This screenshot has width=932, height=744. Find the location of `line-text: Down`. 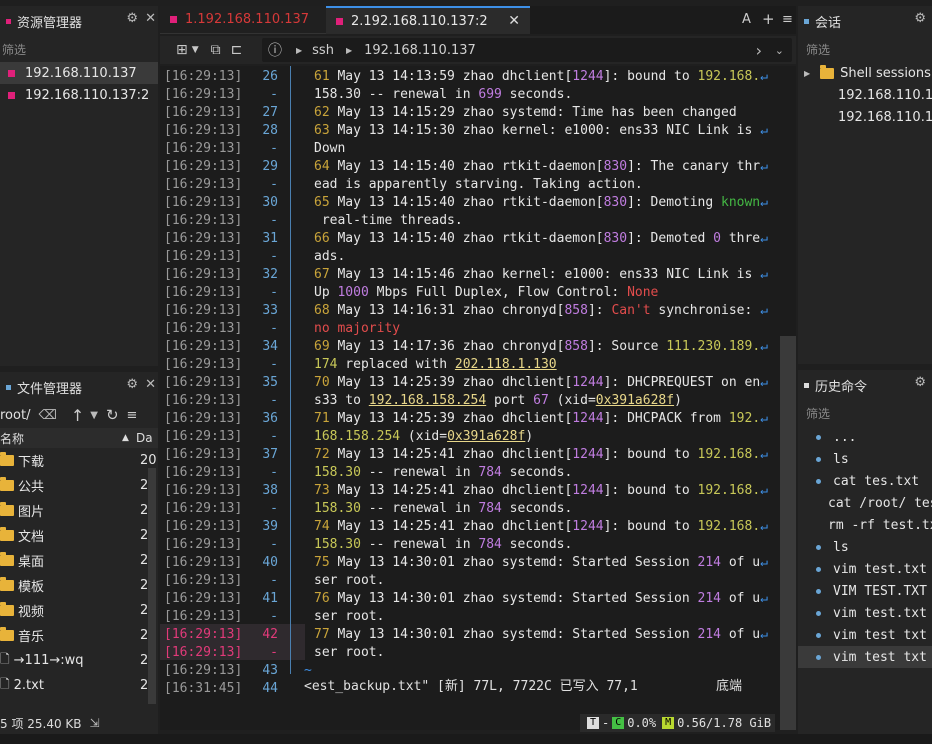

line-text: Down is located at coordinates (330, 148).